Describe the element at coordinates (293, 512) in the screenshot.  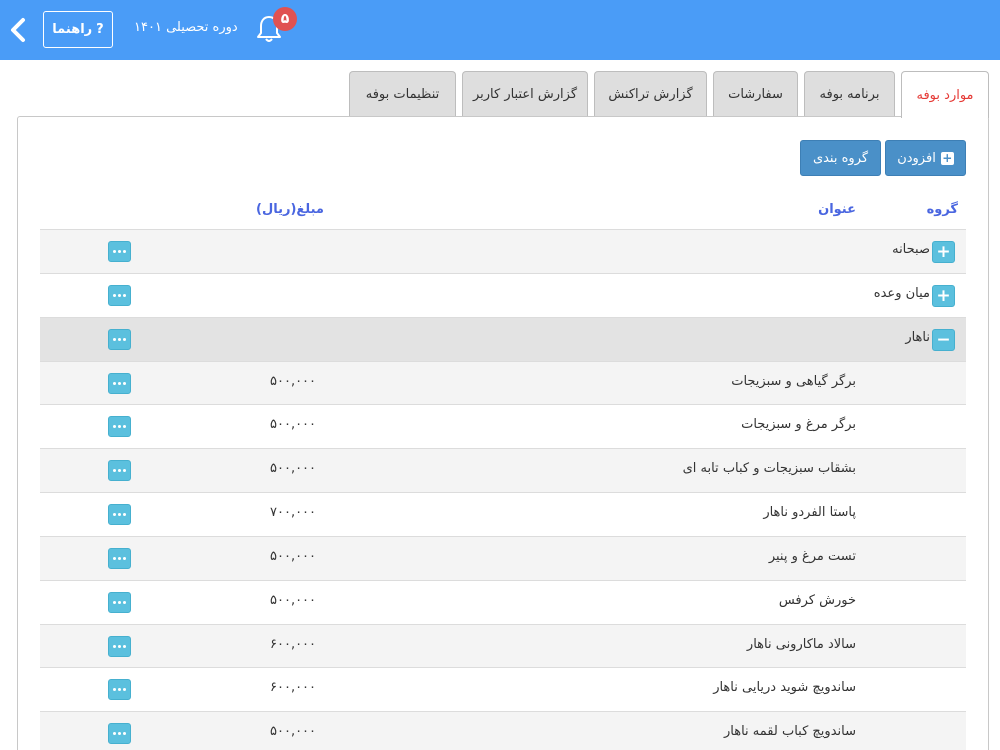
I see `item-price: ۷۰۰,۰۰۰` at that location.